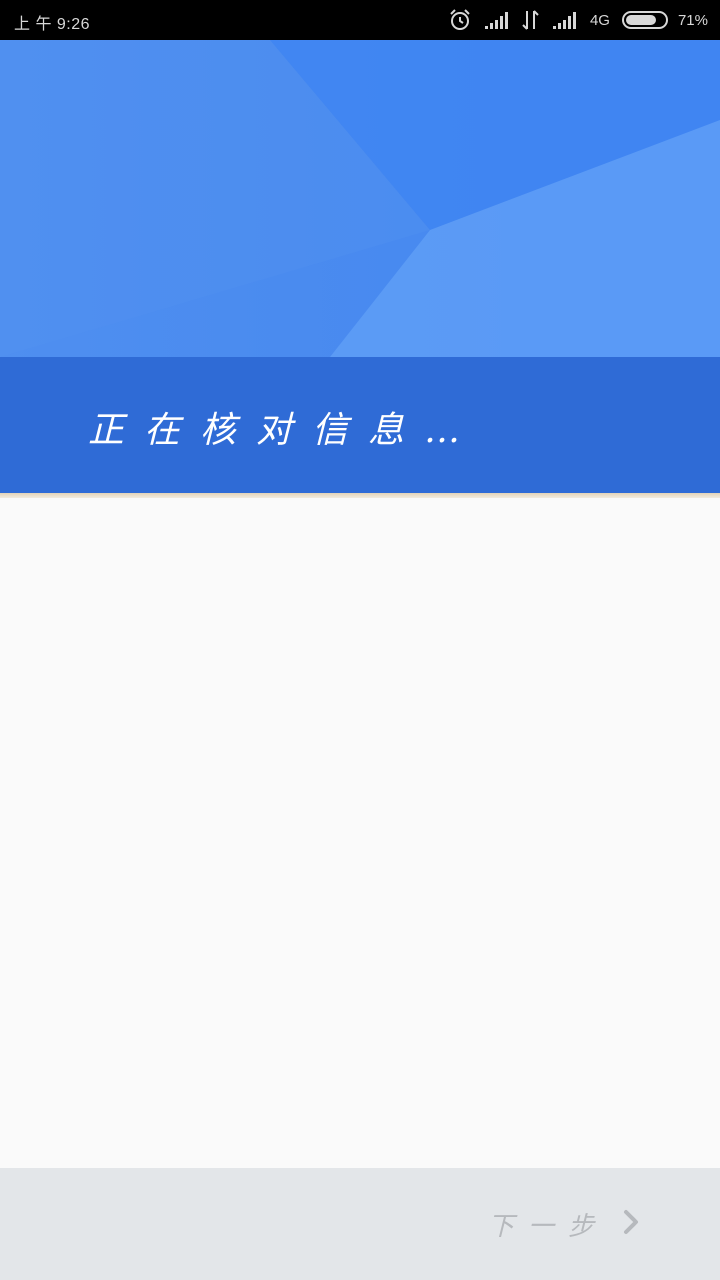 This screenshot has height=1280, width=720. I want to click on network-type: 4G, so click(599, 20).